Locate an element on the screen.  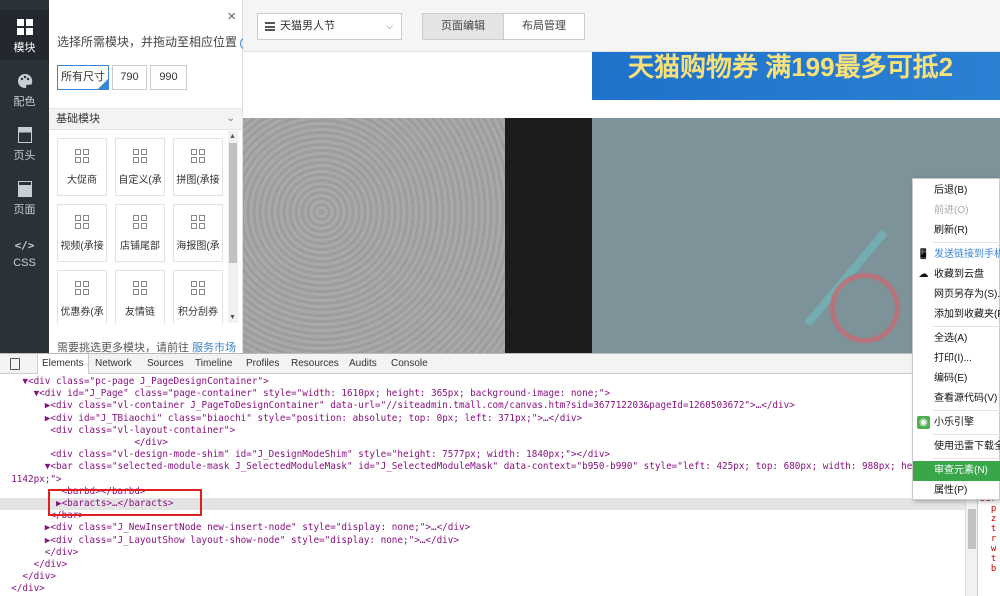
tab-console: Console is located at coordinates (409, 364).